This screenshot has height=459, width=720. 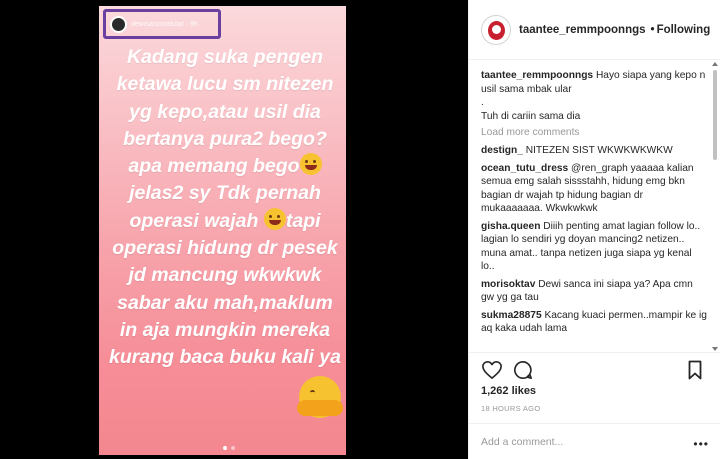 I want to click on more-options-icon: •••, so click(x=701, y=444).